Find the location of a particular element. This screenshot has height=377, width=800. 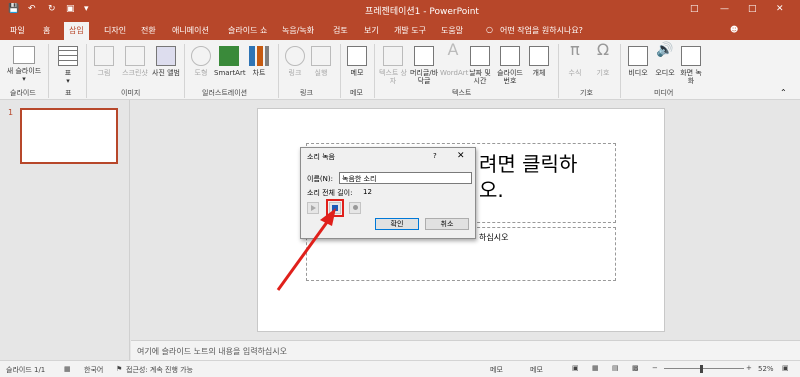

fit-to-window-icon: ▣ is located at coordinates (785, 368).